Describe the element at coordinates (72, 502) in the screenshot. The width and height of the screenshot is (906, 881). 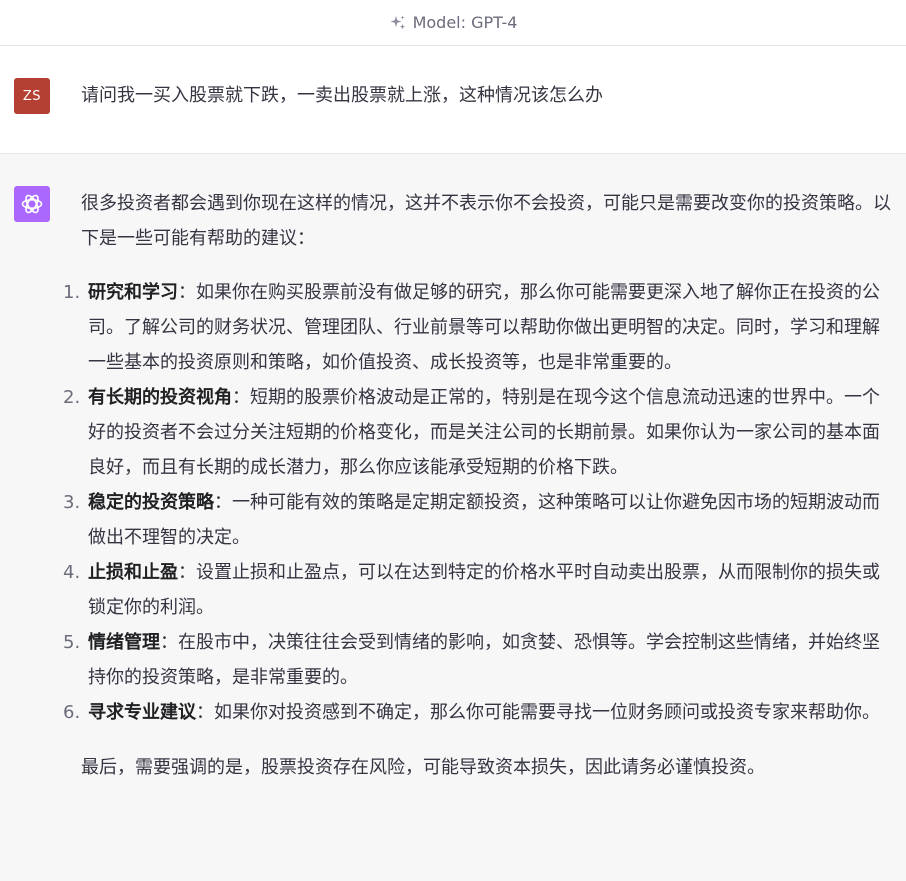
I see `list-number: 3.` at that location.